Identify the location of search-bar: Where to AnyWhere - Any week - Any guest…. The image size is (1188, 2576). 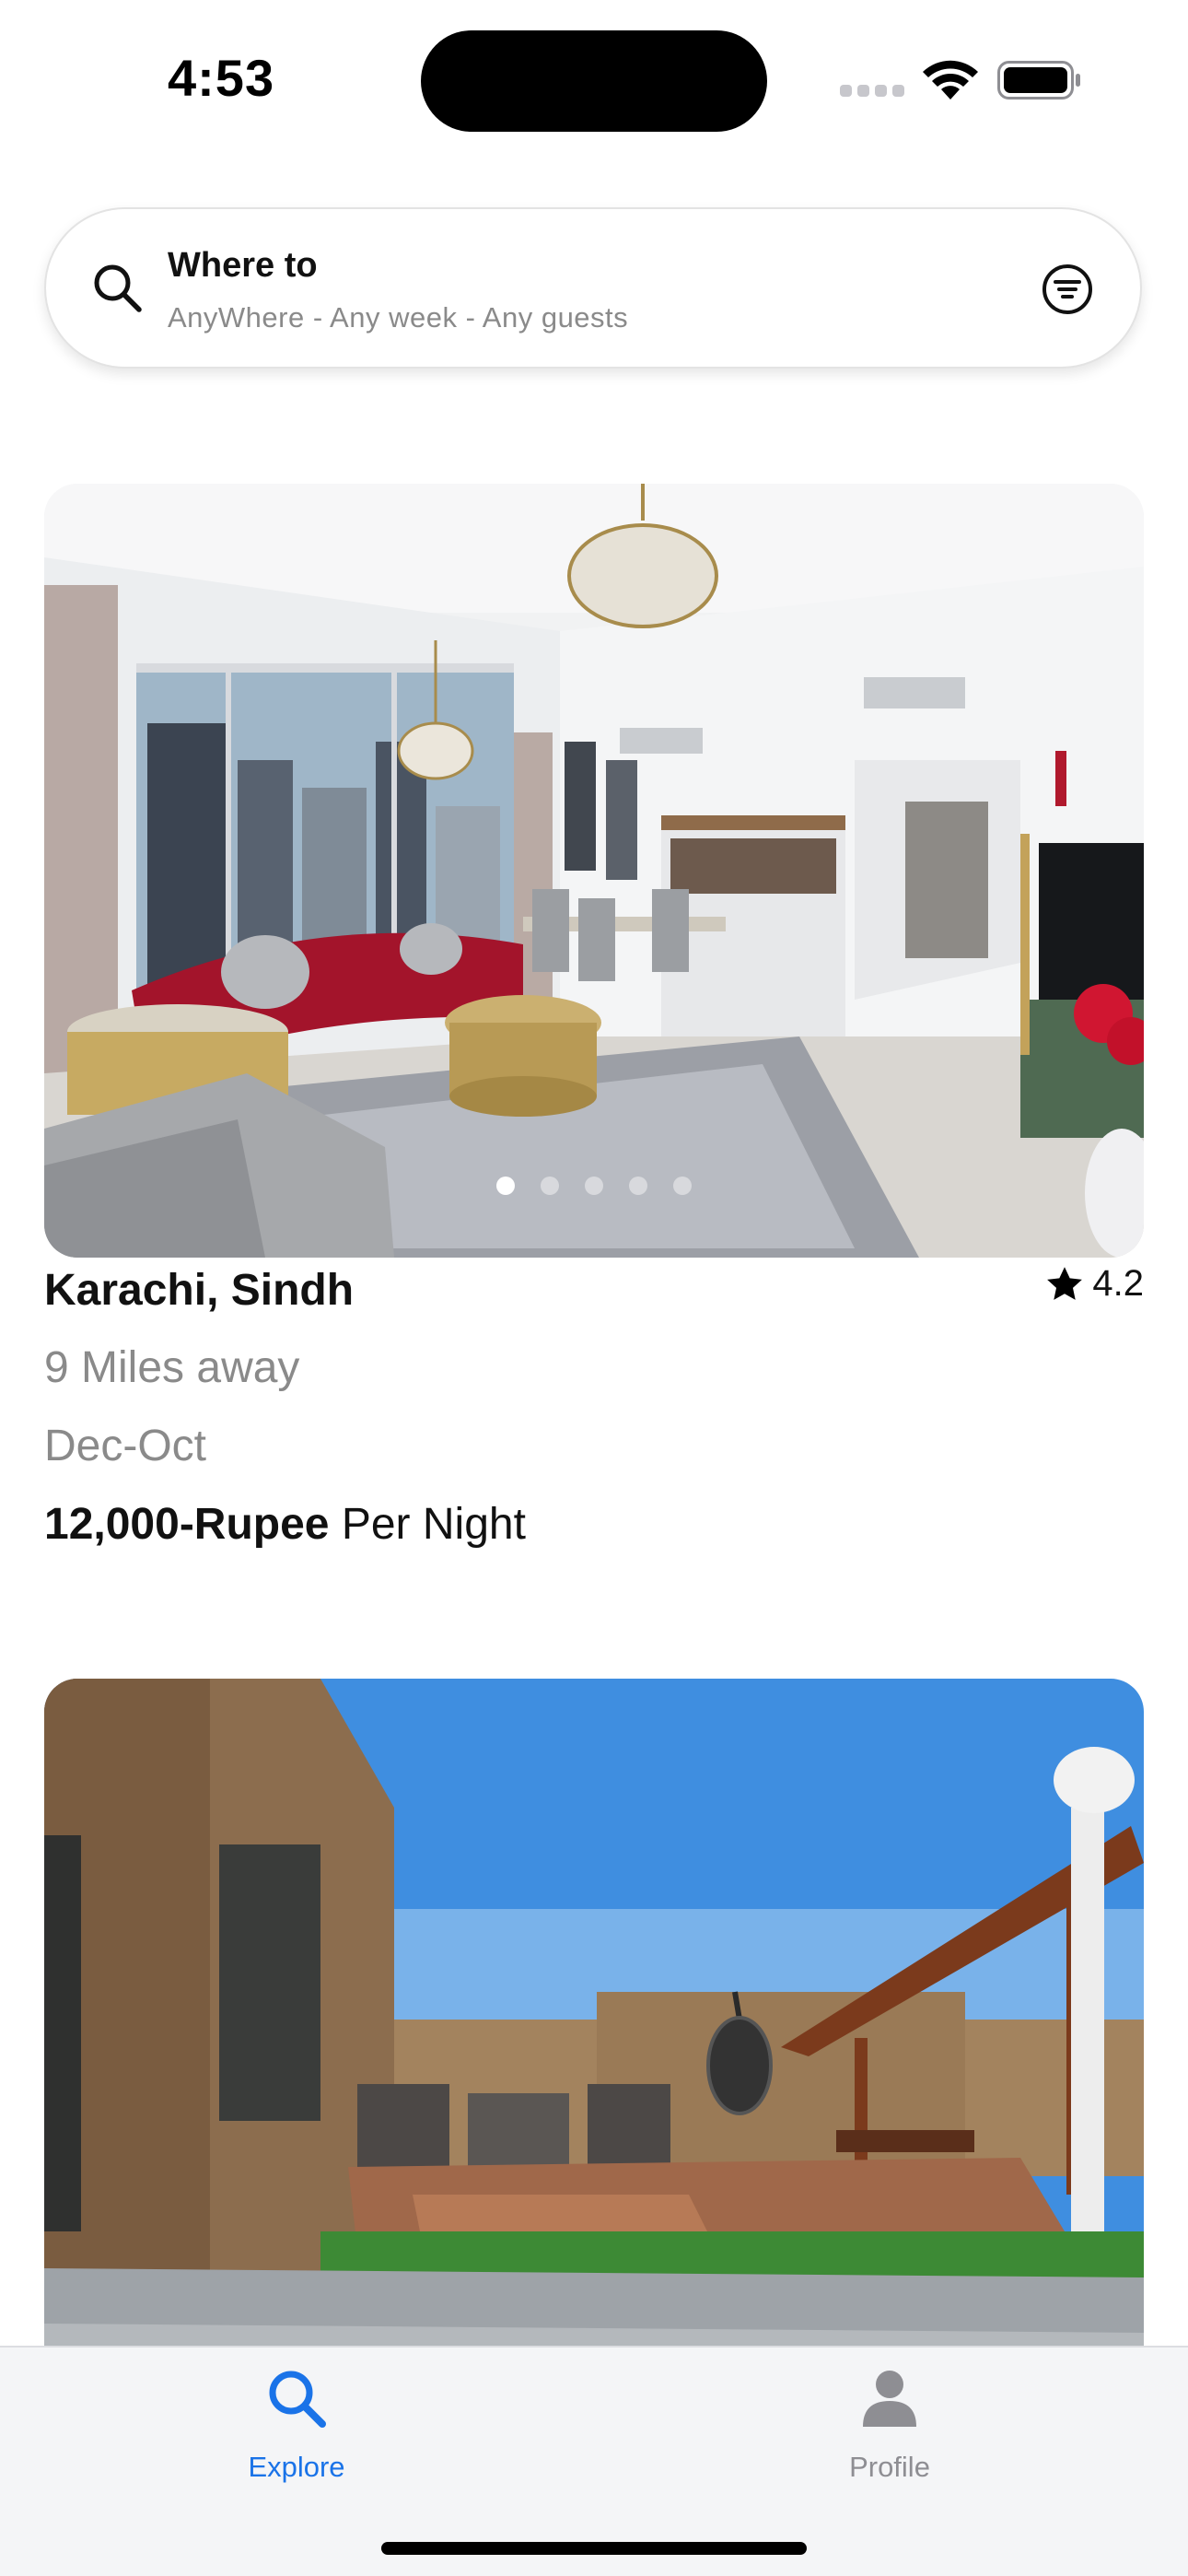
(593, 288).